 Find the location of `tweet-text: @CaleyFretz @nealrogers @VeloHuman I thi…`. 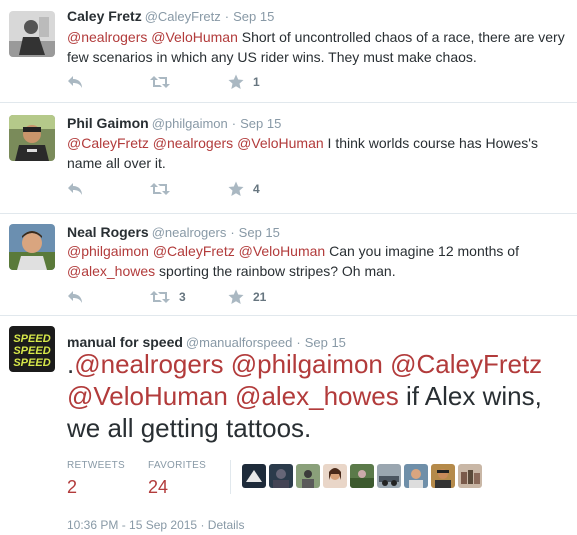

tweet-text: @CaleyFretz @nealrogers @VeloHuman I thi… is located at coordinates (317, 153).